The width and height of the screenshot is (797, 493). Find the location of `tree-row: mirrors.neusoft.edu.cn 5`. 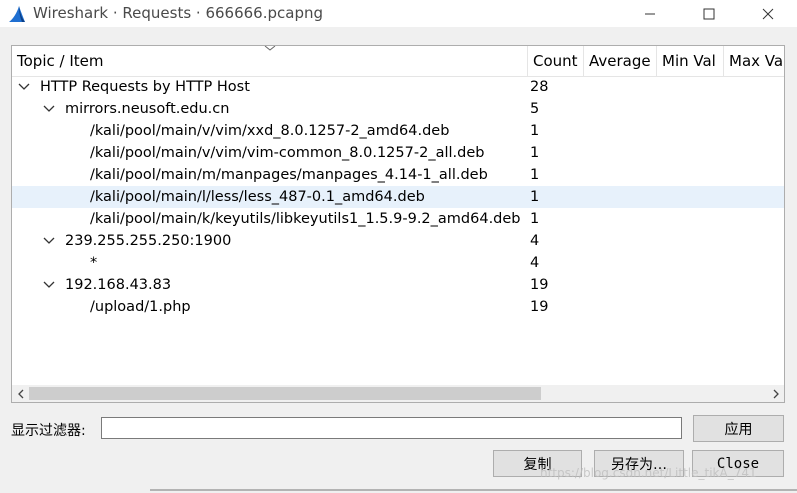

tree-row: mirrors.neusoft.edu.cn 5 is located at coordinates (398, 109).